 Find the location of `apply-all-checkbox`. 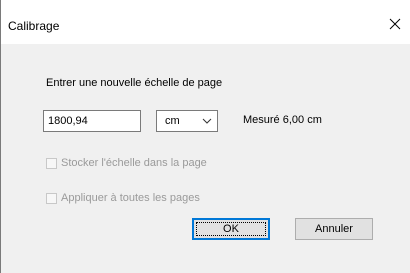

apply-all-checkbox is located at coordinates (51, 198).